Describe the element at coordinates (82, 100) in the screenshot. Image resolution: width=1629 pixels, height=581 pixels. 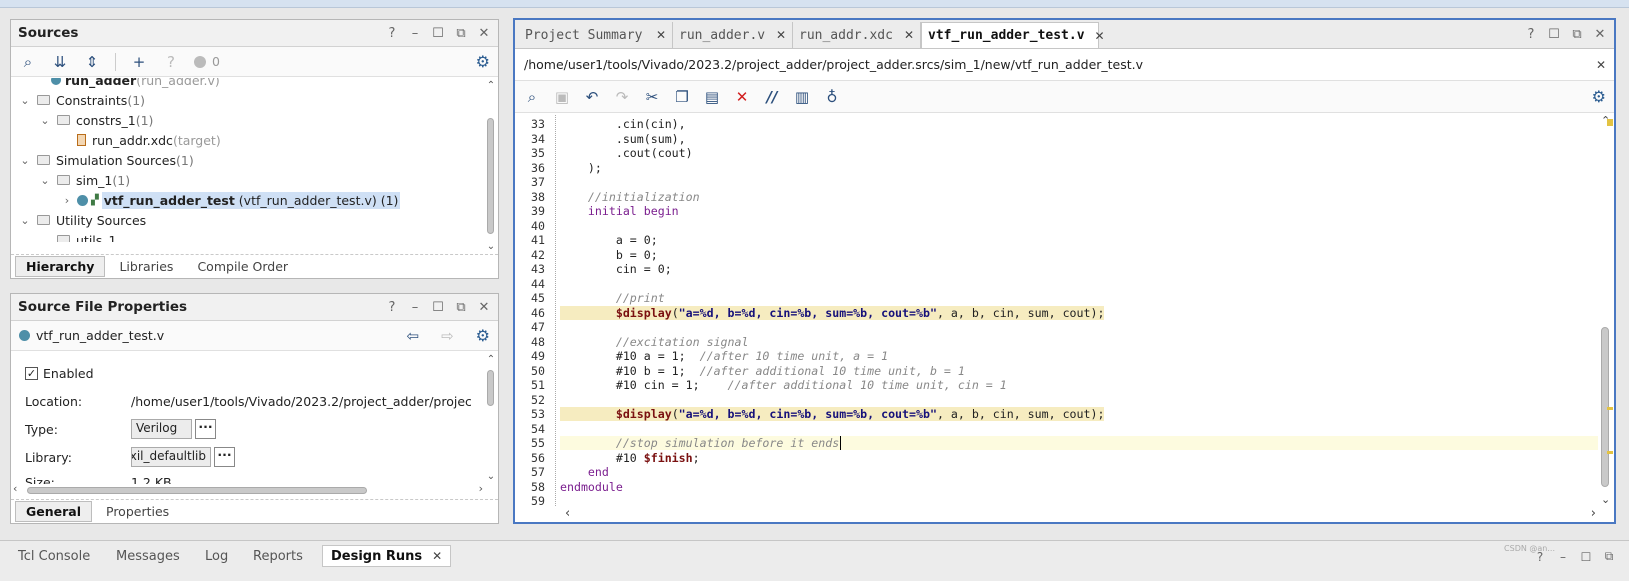
I see `tree-item-constraints: ⌄ Constraints (1)` at that location.